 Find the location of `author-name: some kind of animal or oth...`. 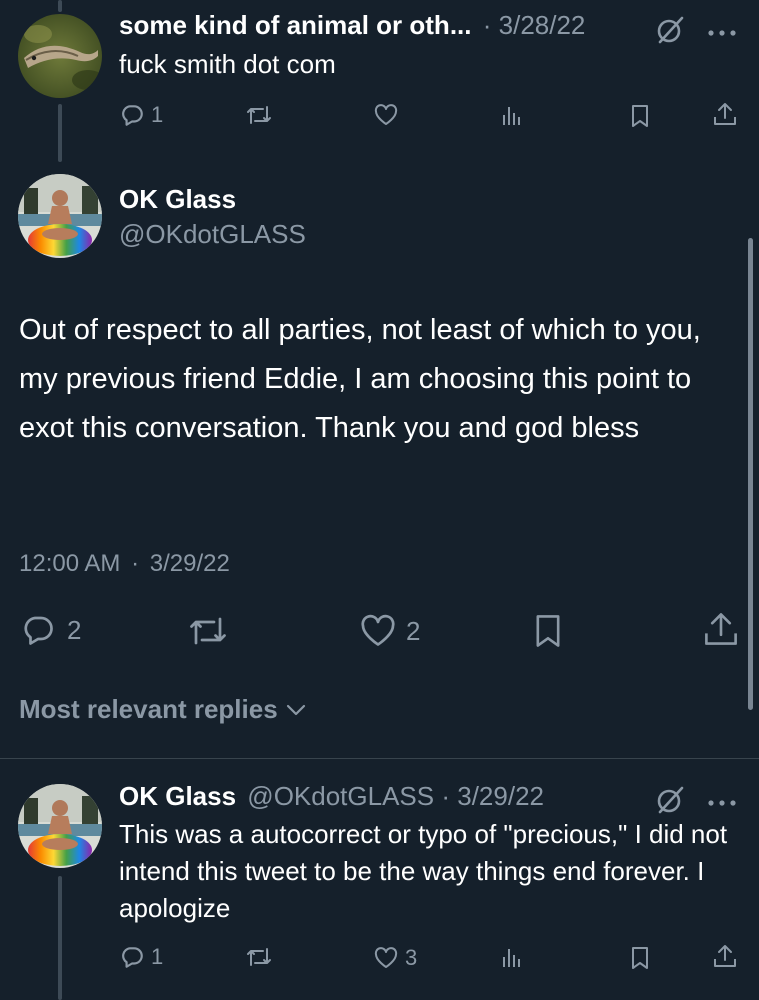

author-name: some kind of animal or oth... is located at coordinates (295, 25).